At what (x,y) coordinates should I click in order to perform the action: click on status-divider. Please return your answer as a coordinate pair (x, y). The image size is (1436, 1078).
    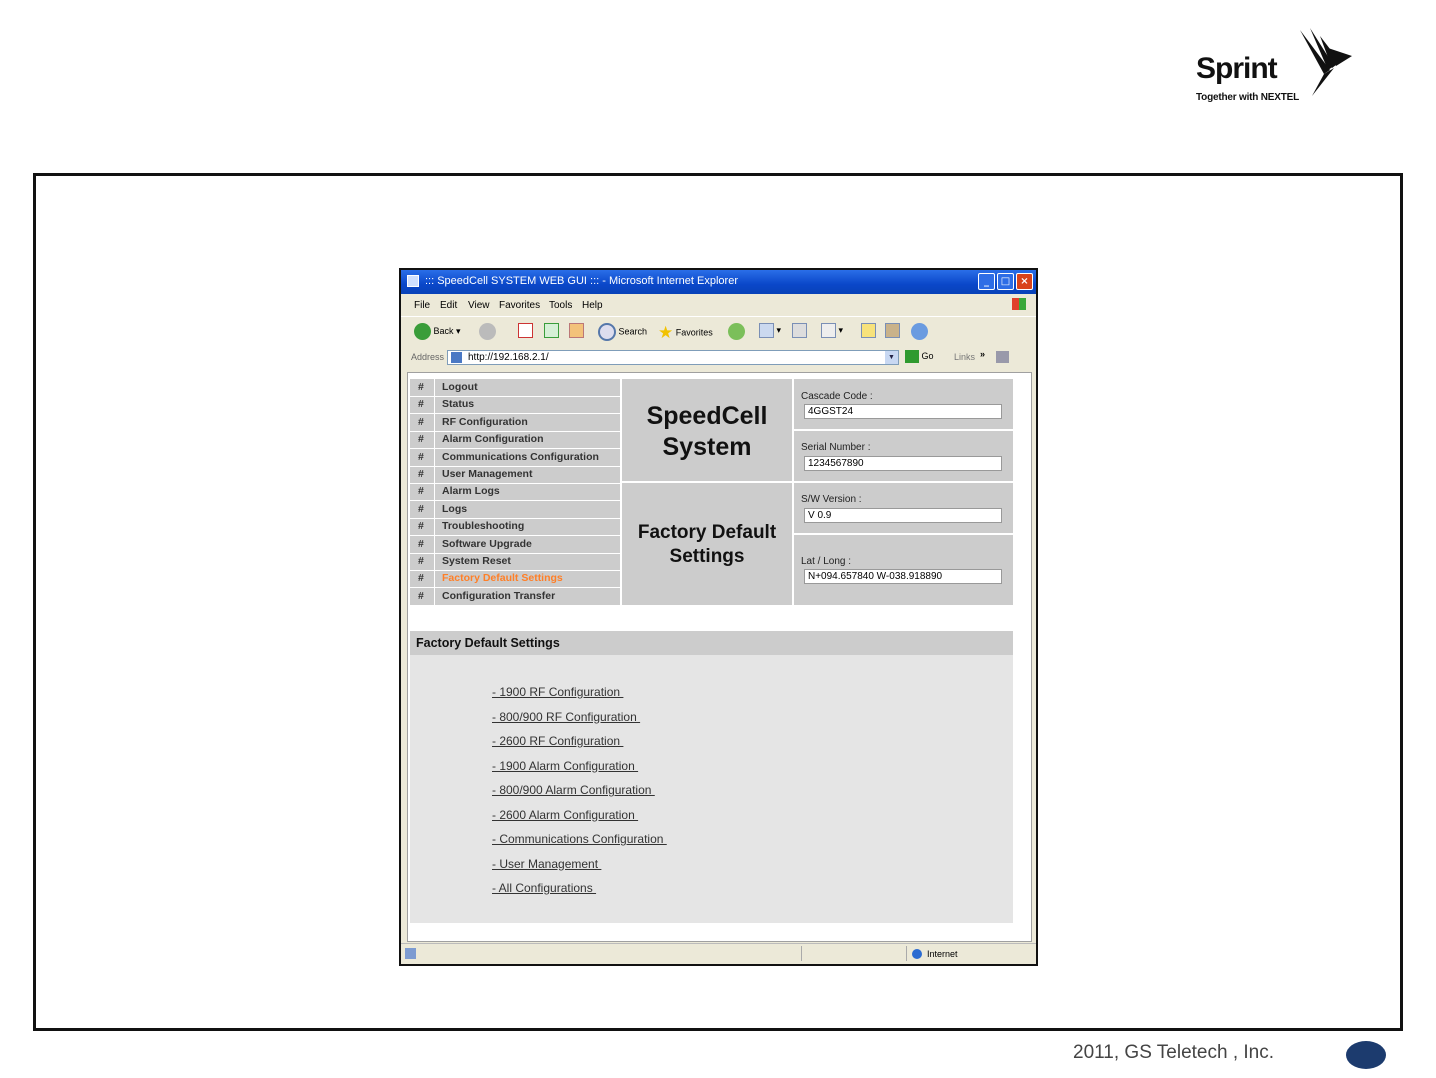
    Looking at the image, I should click on (801, 953).